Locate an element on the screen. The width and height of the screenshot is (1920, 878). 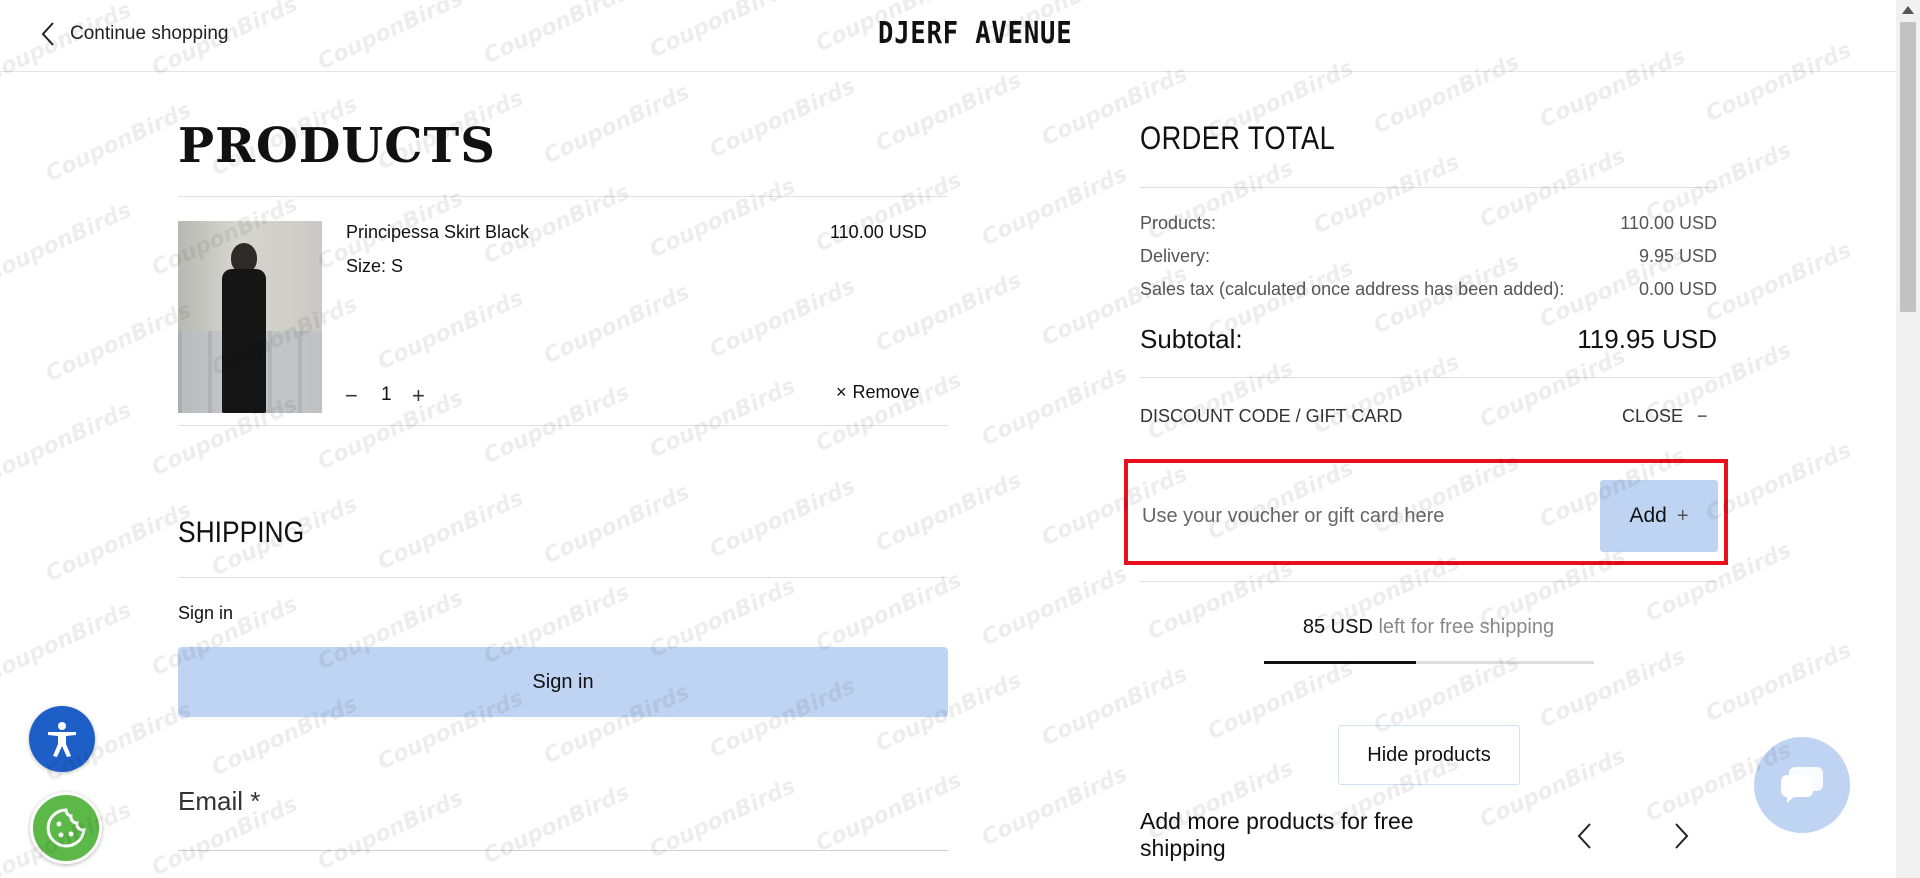
product-price: 110.00 USD is located at coordinates (878, 232).